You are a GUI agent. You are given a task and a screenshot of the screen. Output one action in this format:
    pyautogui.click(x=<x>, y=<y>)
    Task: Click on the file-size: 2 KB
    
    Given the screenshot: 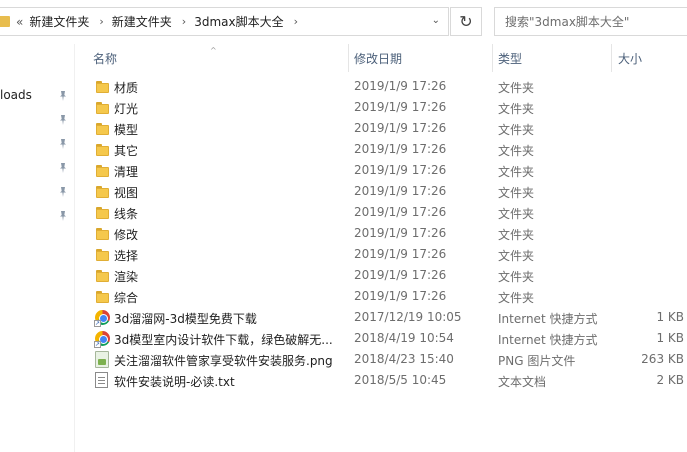 What is the action you would take?
    pyautogui.click(x=670, y=380)
    